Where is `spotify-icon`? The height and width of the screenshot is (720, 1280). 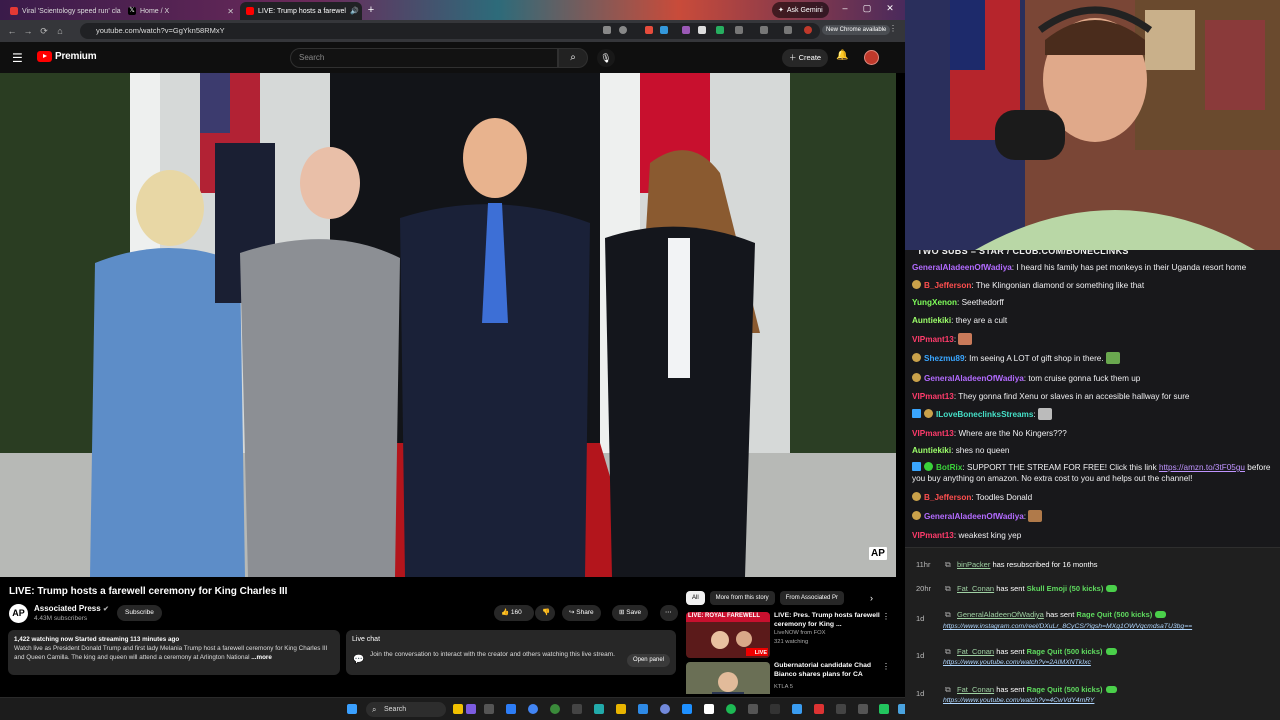
spotify-icon is located at coordinates (731, 709).